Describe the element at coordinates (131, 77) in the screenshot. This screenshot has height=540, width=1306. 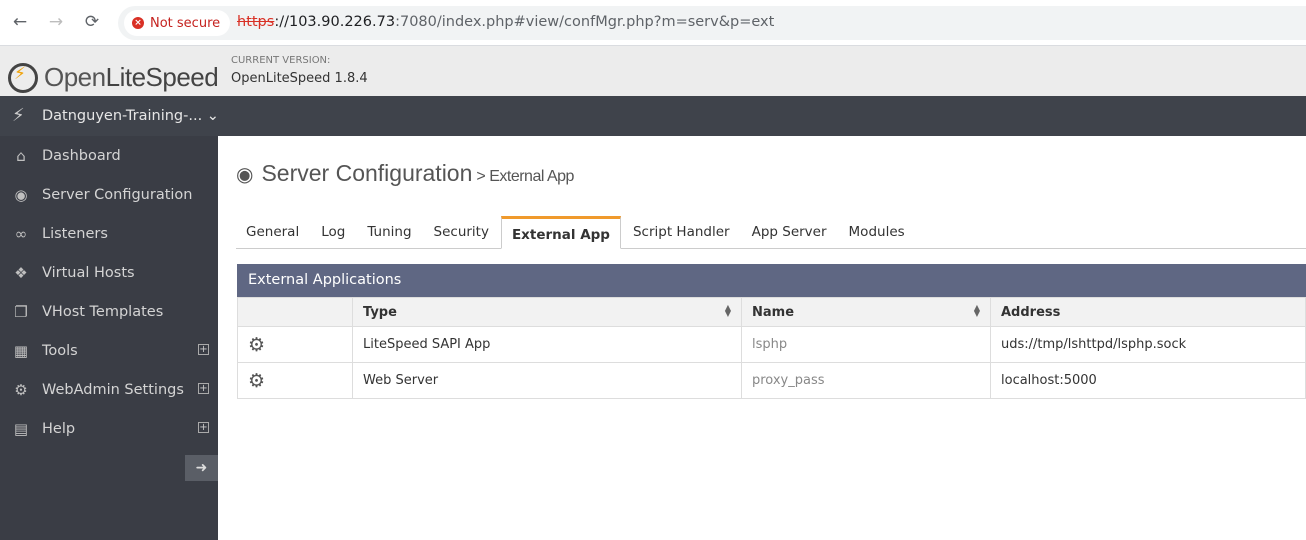
I see `logo-text: OpenLiteSpeed` at that location.